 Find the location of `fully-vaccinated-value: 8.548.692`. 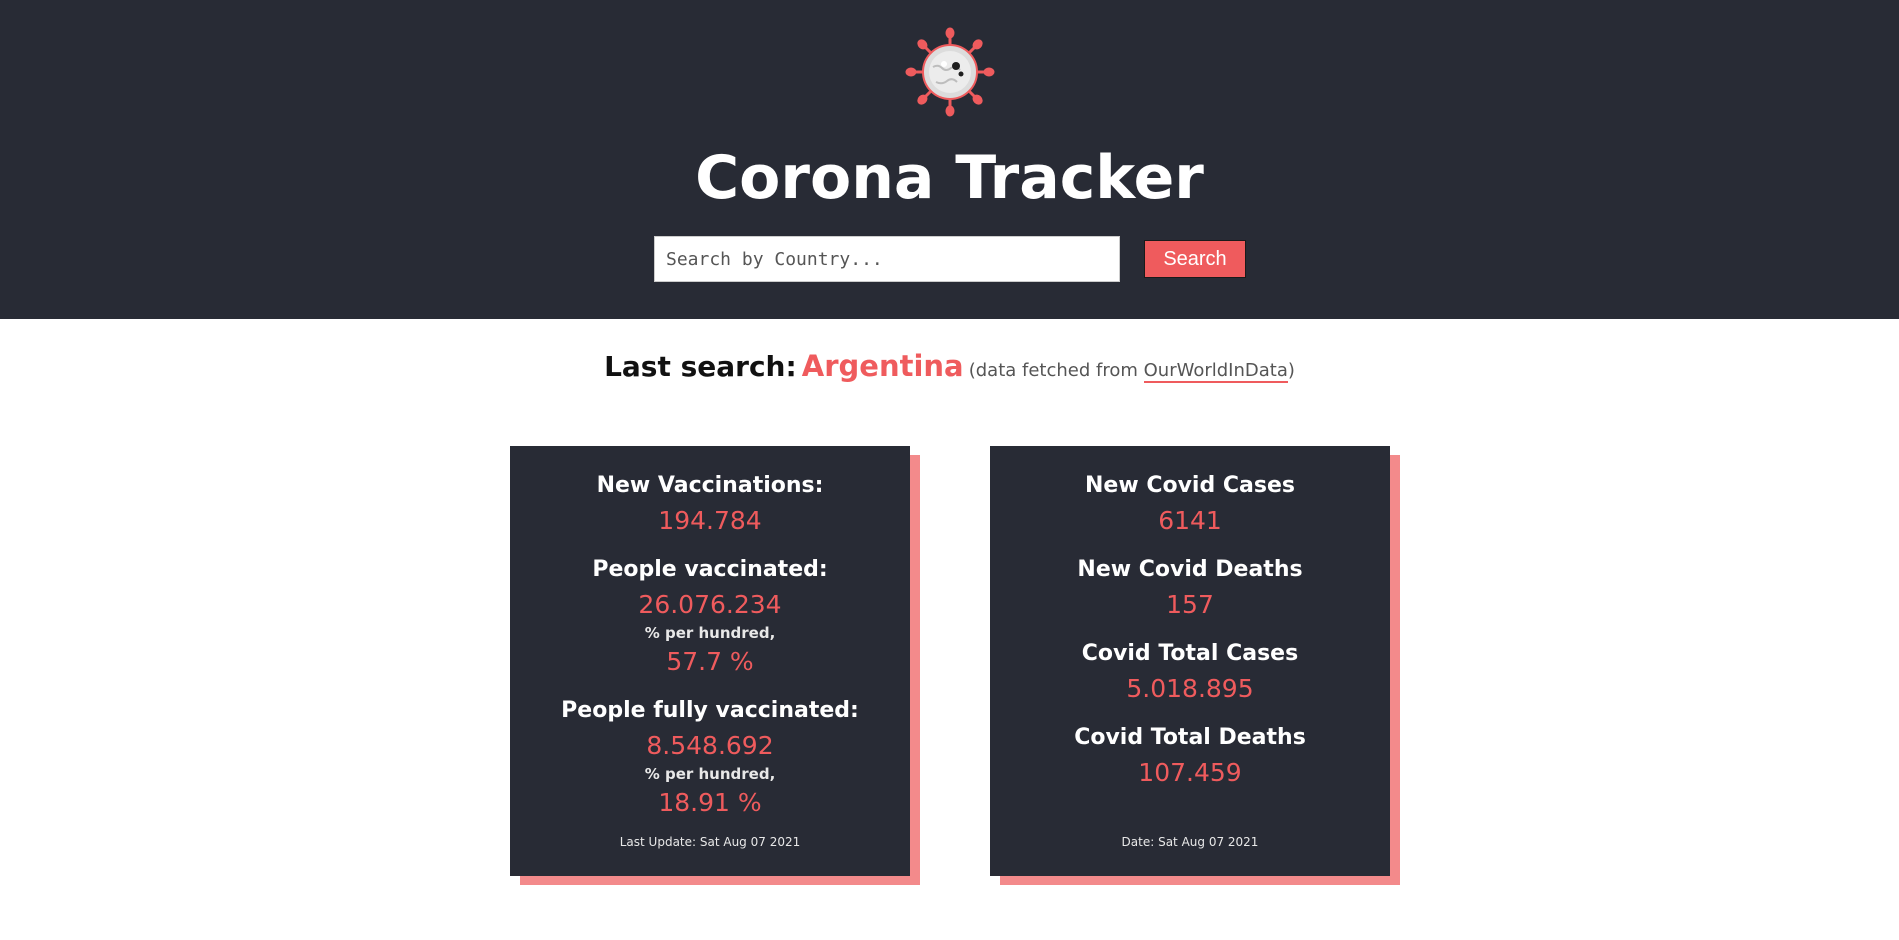

fully-vaccinated-value: 8.548.692 is located at coordinates (710, 745).